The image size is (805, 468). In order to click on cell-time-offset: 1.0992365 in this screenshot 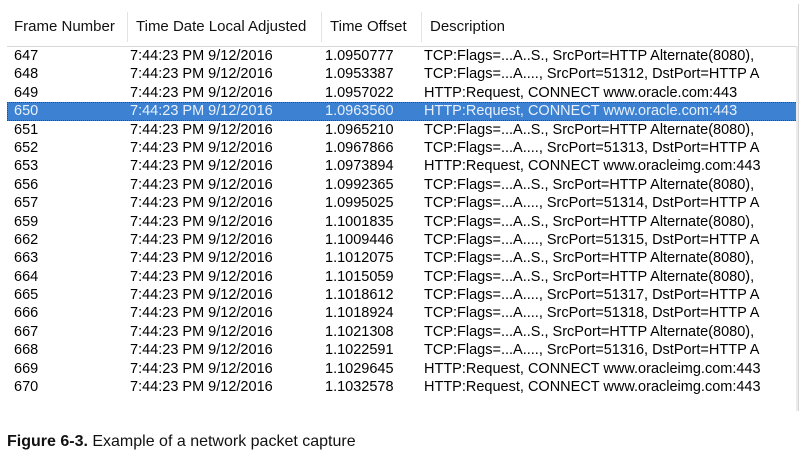, I will do `click(359, 184)`.